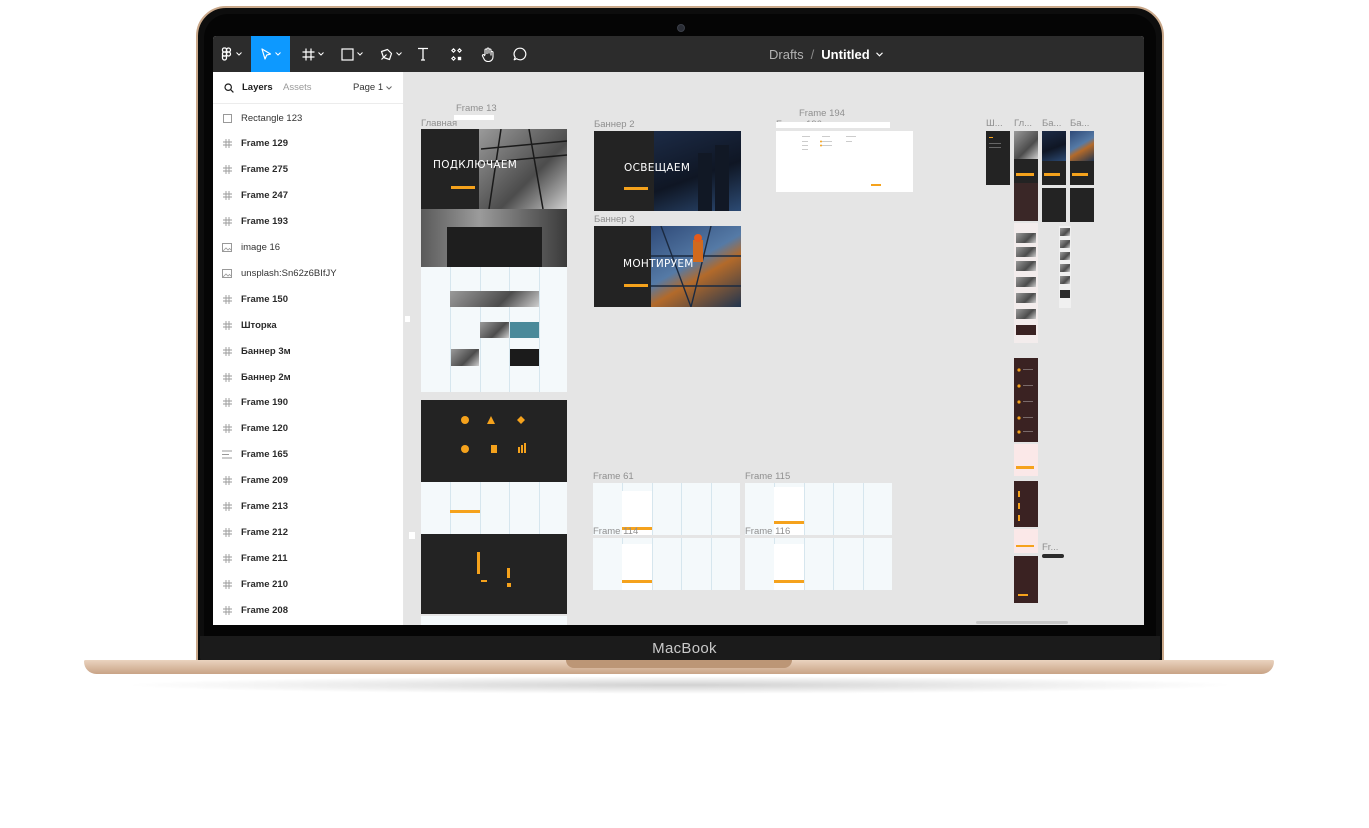 This screenshot has width=1369, height=828. Describe the element at coordinates (614, 219) in the screenshot. I see `frame-label-banner3: Баннер 3` at that location.